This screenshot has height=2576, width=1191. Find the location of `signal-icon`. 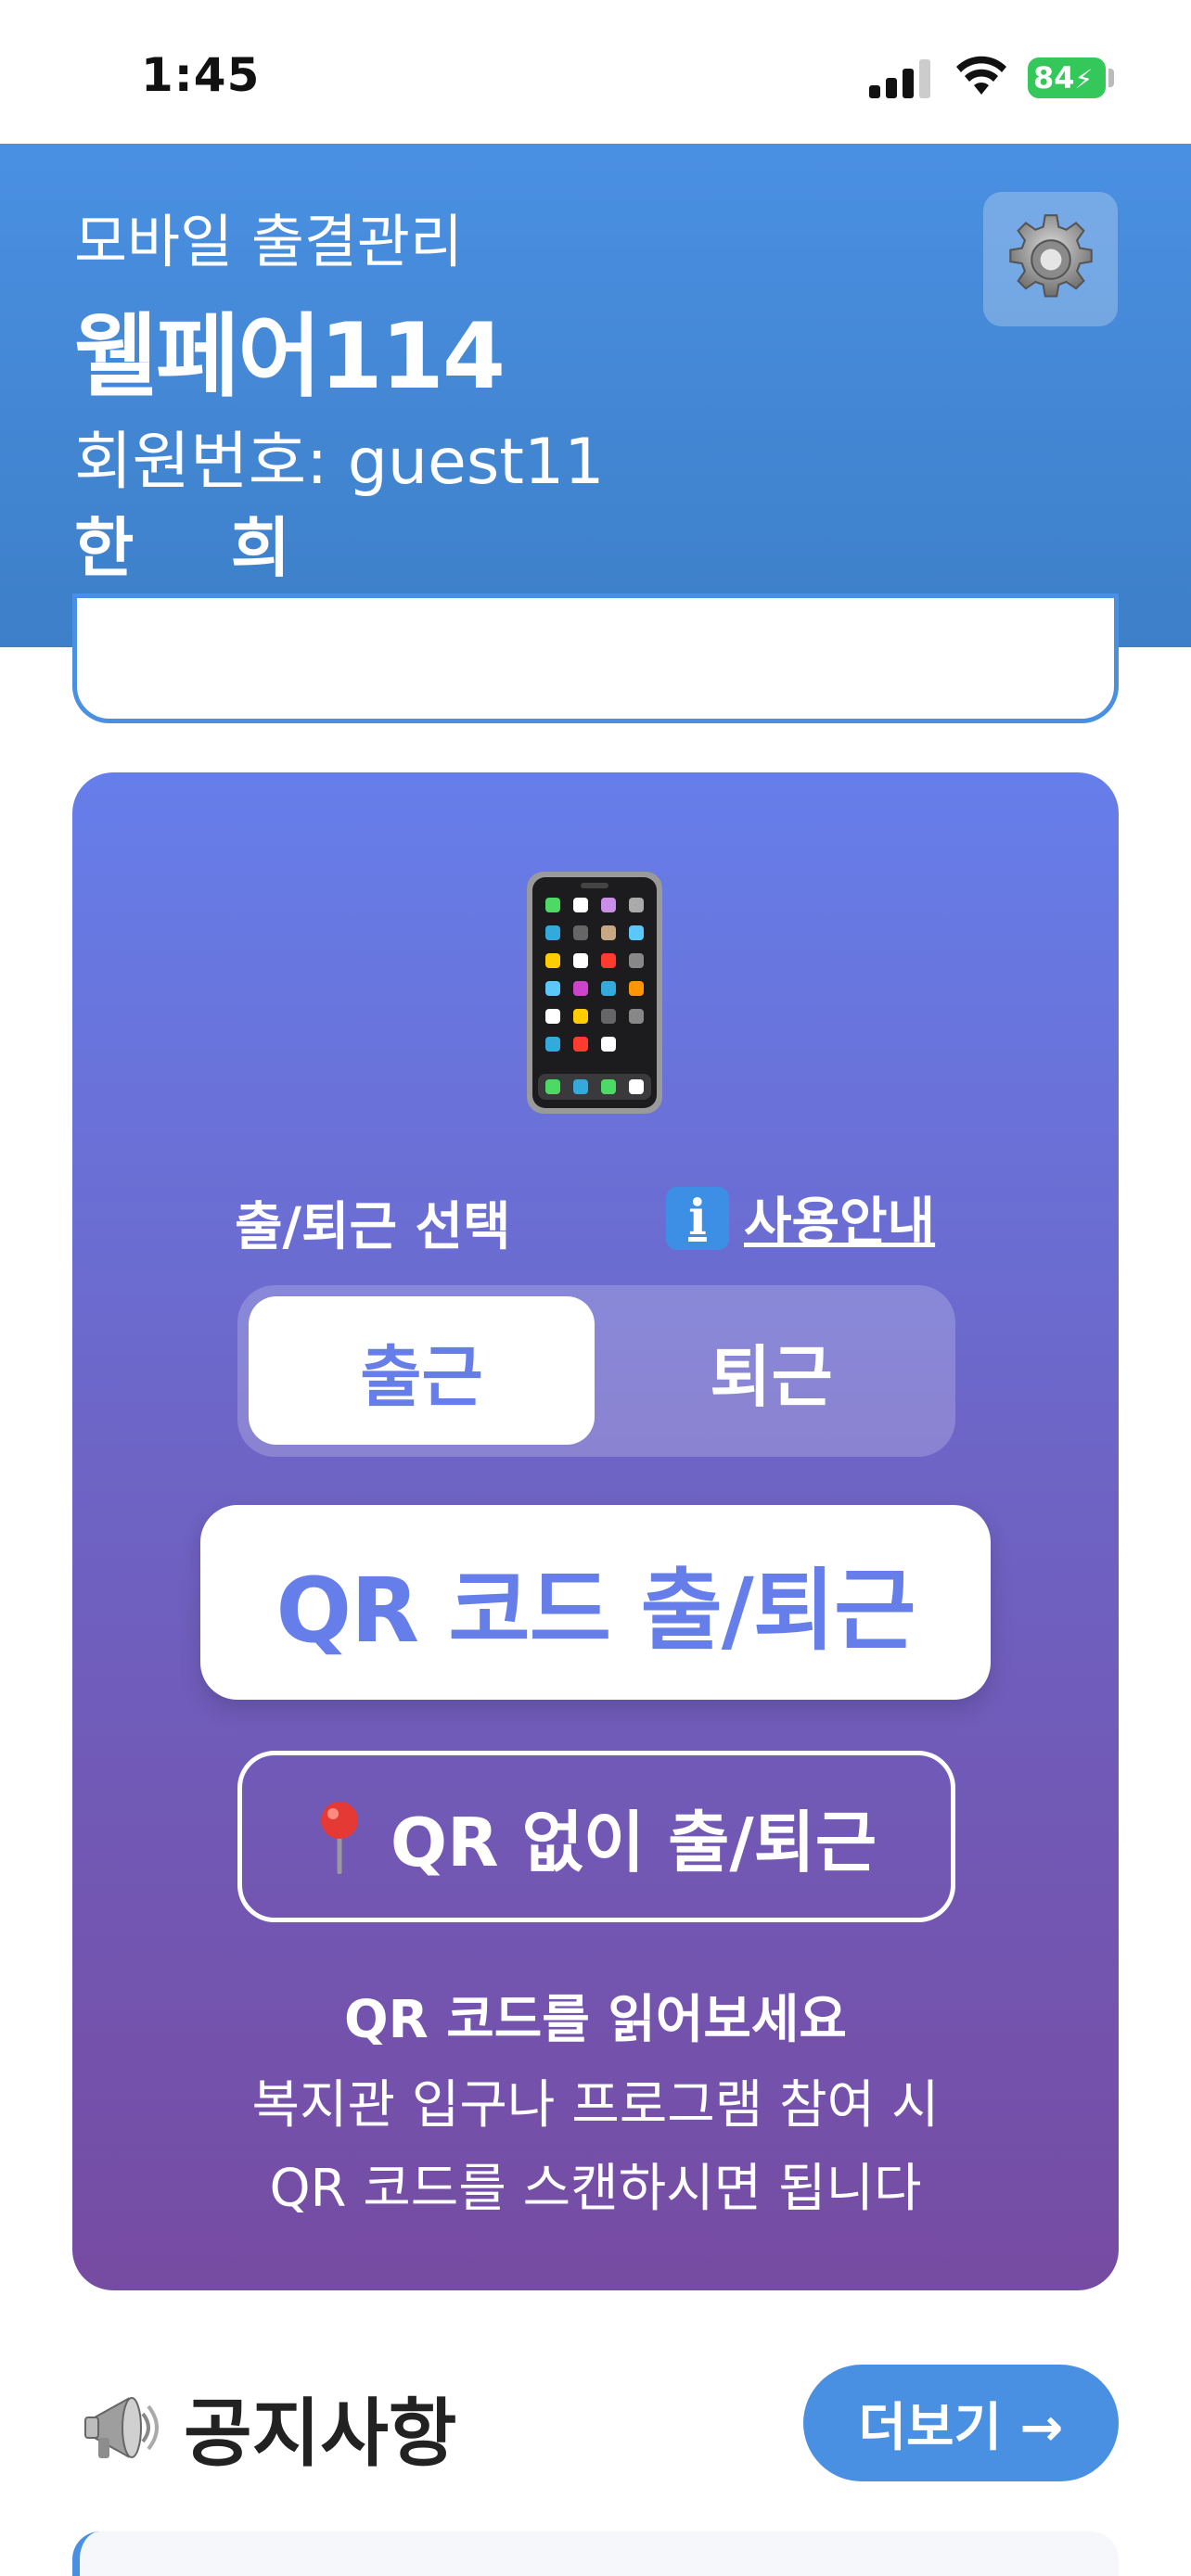

signal-icon is located at coordinates (900, 77).